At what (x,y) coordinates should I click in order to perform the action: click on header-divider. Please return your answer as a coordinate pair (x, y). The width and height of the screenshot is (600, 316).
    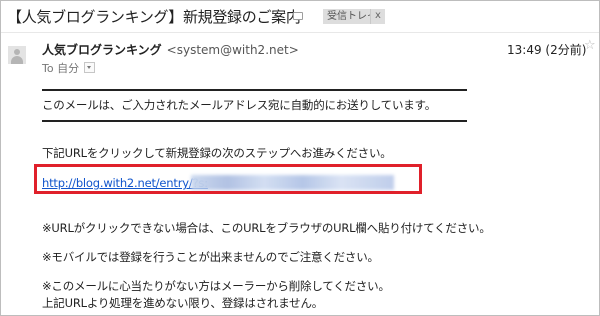
    Looking at the image, I should click on (300, 32).